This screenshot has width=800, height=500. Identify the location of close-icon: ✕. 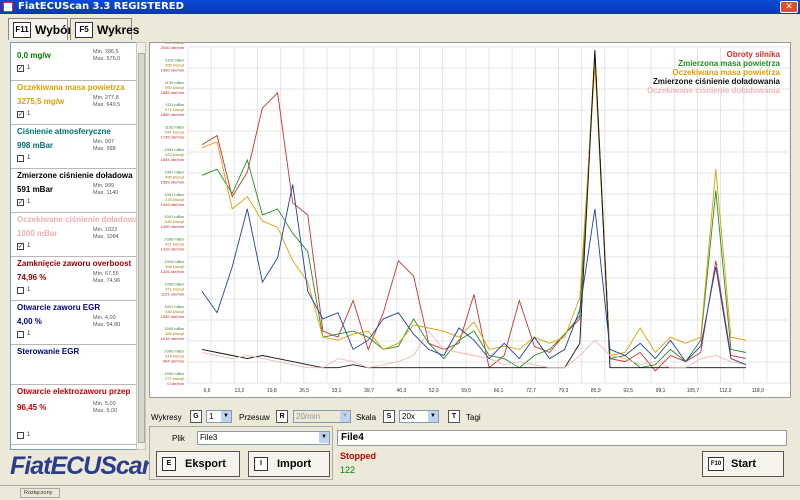
(789, 7).